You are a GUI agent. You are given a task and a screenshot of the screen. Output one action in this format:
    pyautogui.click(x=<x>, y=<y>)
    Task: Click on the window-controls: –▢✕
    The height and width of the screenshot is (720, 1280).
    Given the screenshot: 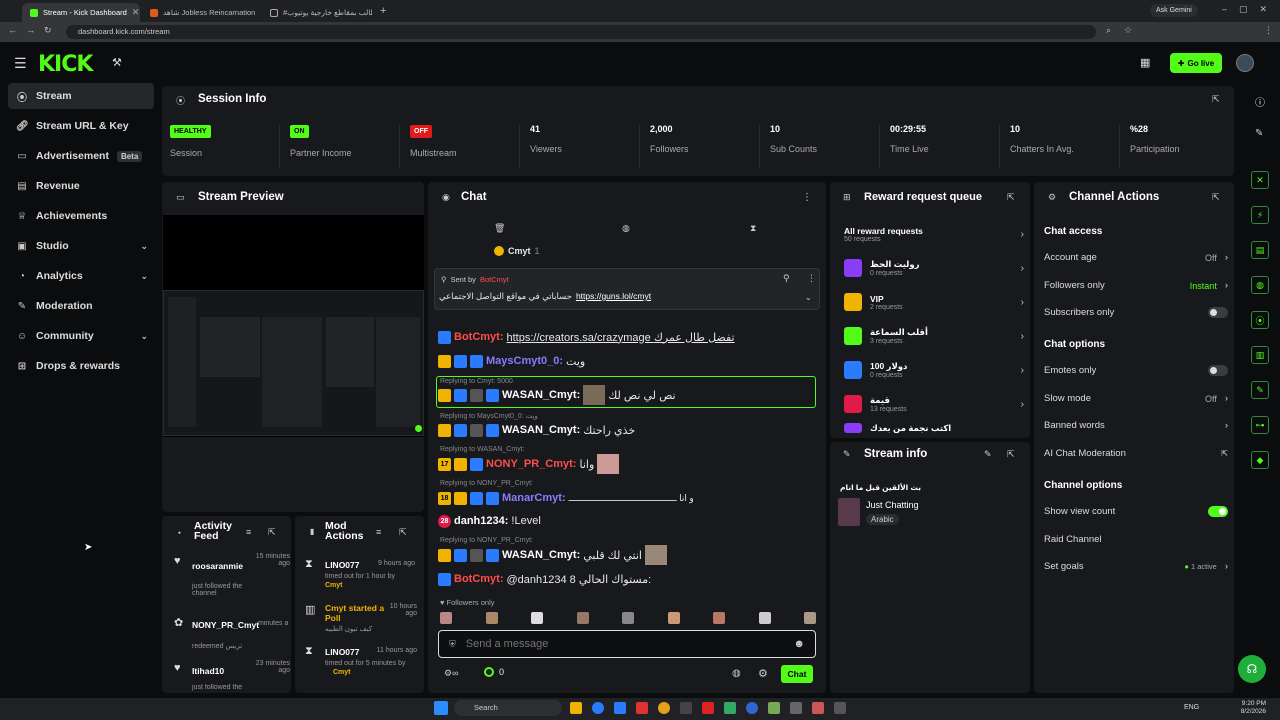 What is the action you would take?
    pyautogui.click(x=1250, y=9)
    